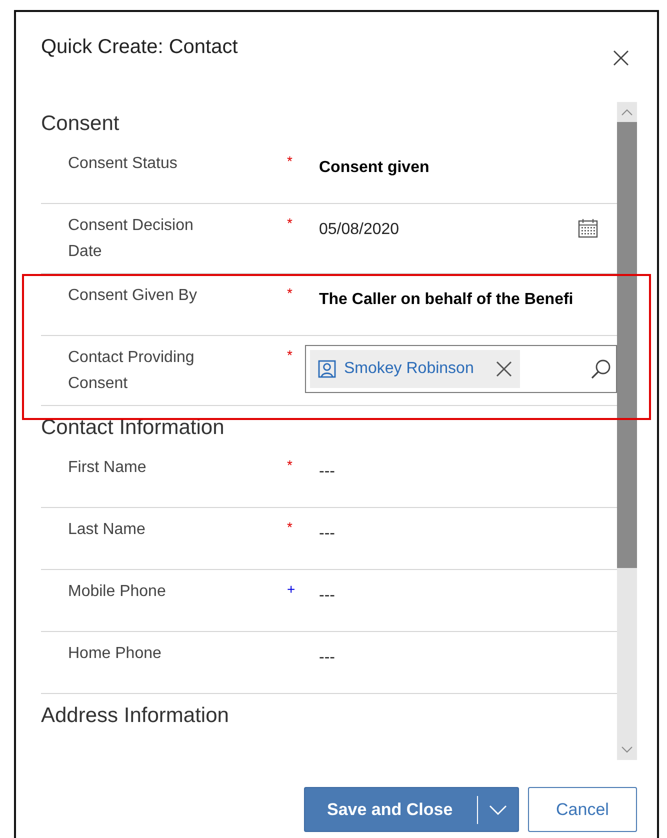 The image size is (667, 838). What do you see at coordinates (115, 654) in the screenshot?
I see `field-label: Home Phone` at bounding box center [115, 654].